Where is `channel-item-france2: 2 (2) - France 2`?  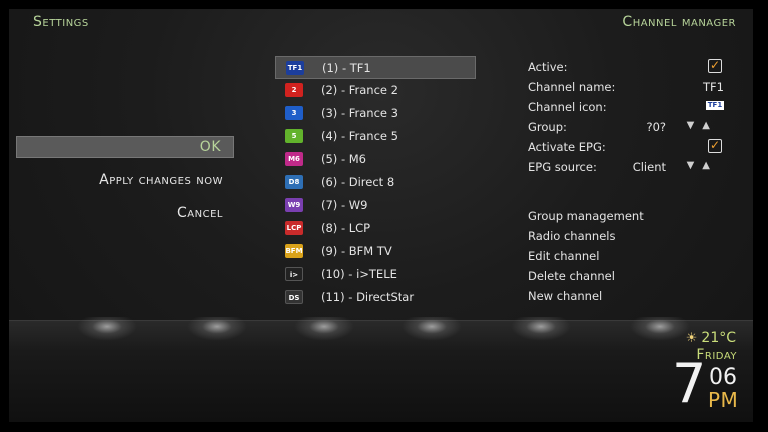
channel-item-france2: 2 (2) - France 2 is located at coordinates (375, 90).